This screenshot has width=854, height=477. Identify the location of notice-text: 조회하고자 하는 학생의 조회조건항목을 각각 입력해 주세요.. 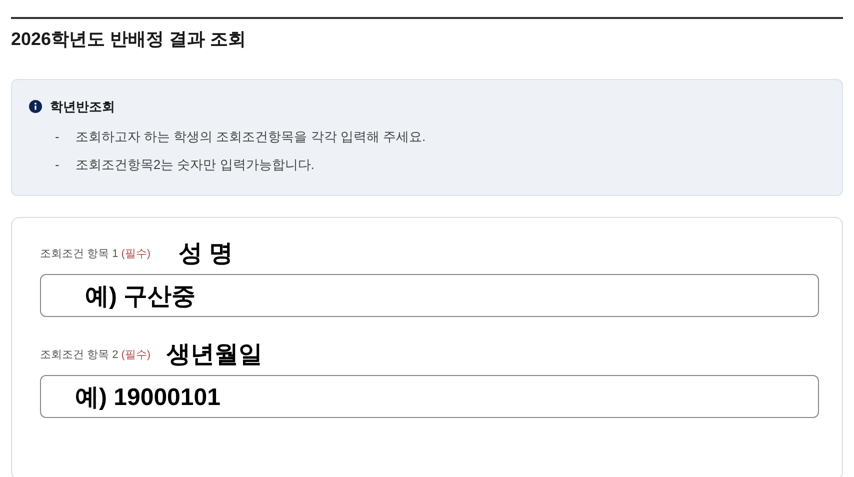
(250, 137).